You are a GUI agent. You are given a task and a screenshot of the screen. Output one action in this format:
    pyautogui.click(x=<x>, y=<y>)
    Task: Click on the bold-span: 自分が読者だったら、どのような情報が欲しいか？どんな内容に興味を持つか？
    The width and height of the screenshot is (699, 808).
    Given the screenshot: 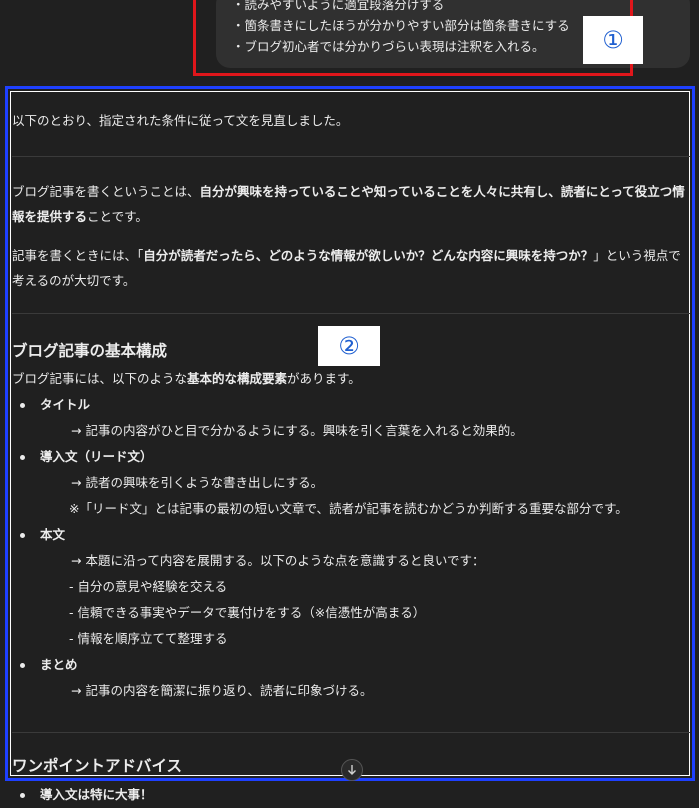 What is the action you would take?
    pyautogui.click(x=368, y=255)
    